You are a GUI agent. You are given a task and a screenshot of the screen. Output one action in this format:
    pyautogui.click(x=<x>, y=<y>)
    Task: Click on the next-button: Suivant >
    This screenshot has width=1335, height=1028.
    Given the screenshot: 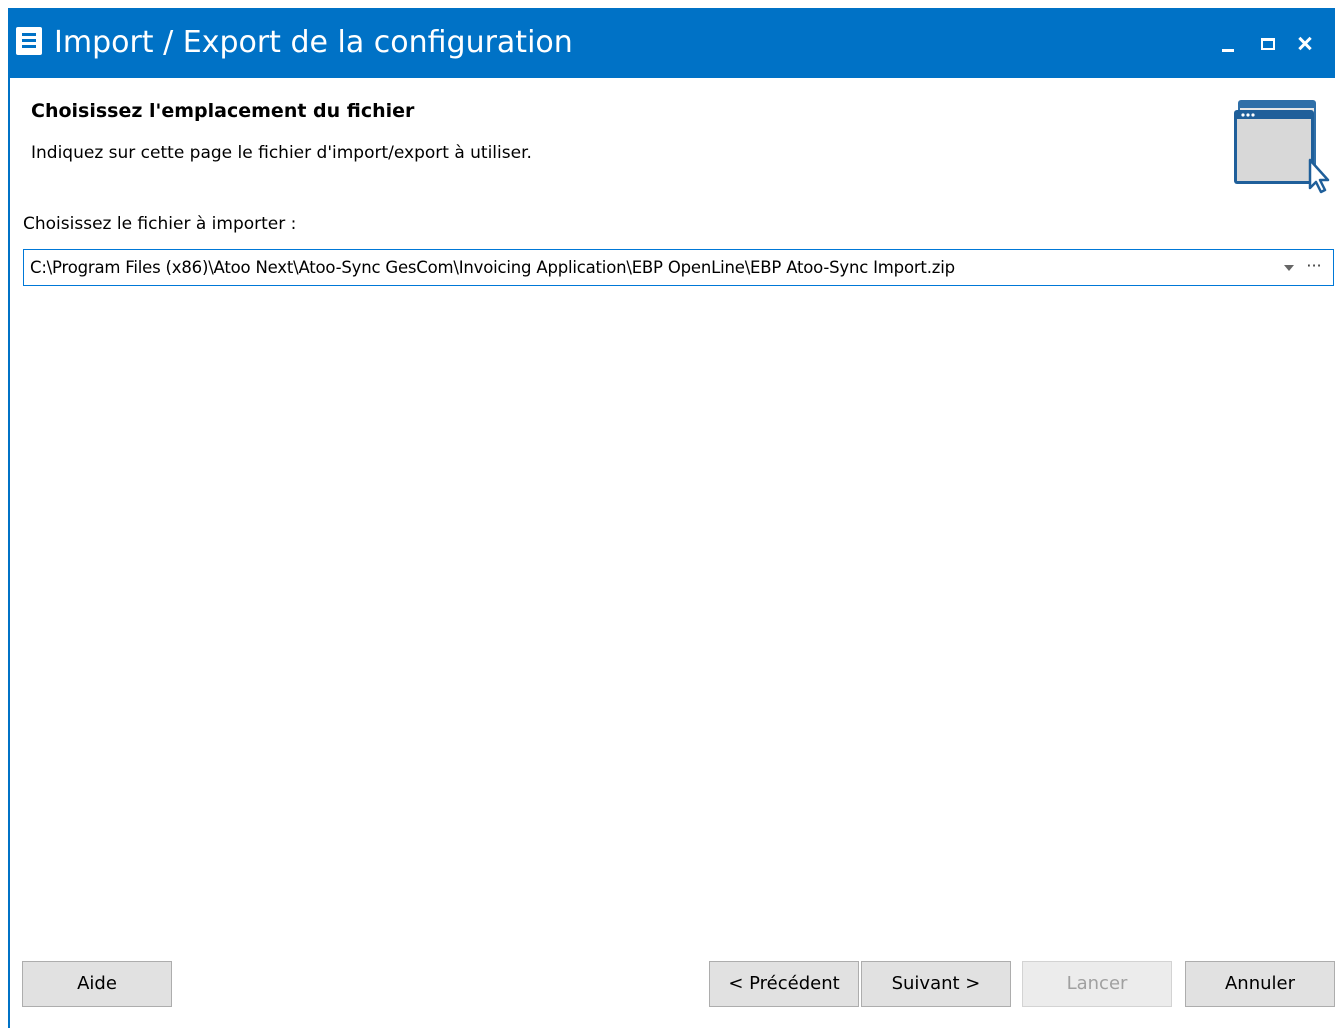 What is the action you would take?
    pyautogui.click(x=936, y=984)
    